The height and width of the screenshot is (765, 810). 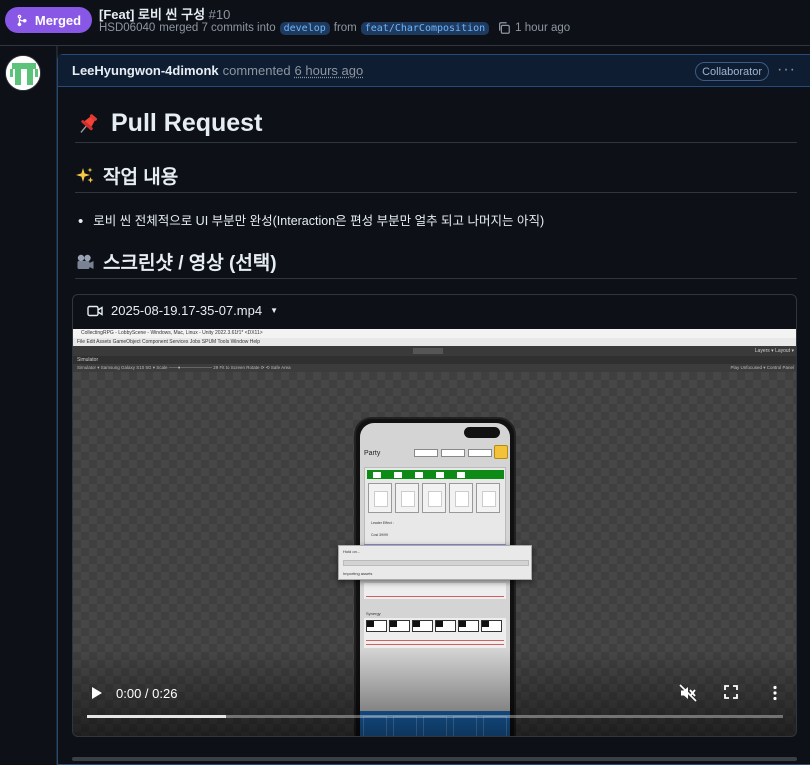 I want to click on section-work-heading: 작업 내용, so click(x=436, y=176).